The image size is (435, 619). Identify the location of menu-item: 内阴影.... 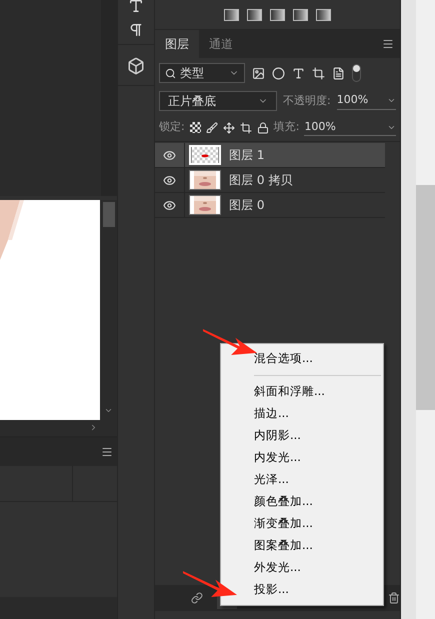
(318, 436).